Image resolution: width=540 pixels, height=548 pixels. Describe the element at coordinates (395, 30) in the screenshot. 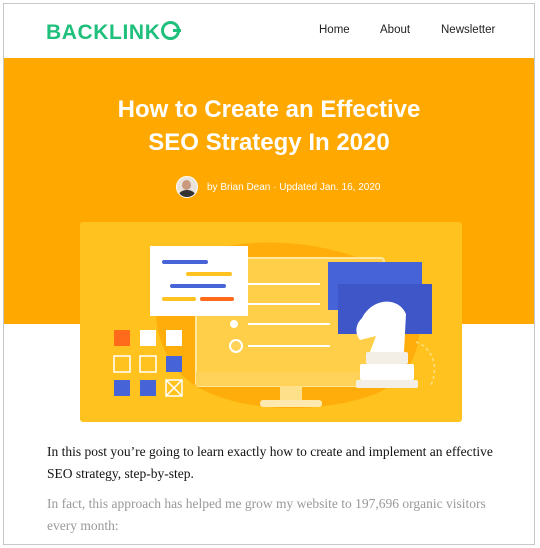

I see `nav-about-link: About` at that location.